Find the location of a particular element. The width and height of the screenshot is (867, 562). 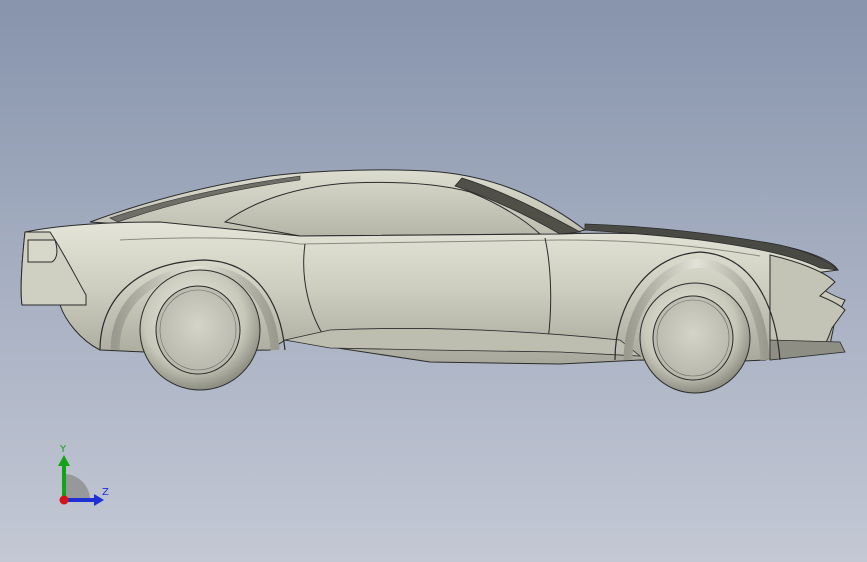

y-axis-label: Y is located at coordinates (63, 449).